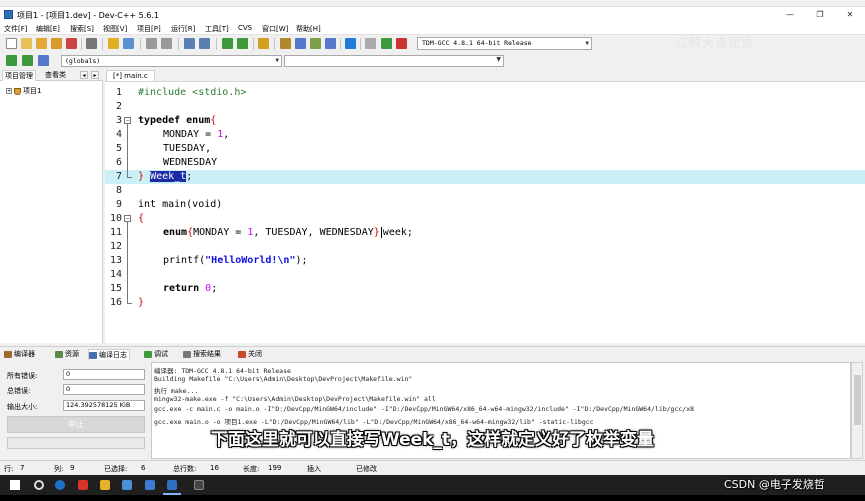  I want to click on editor-tabs: [*] main.c, so click(484, 75).